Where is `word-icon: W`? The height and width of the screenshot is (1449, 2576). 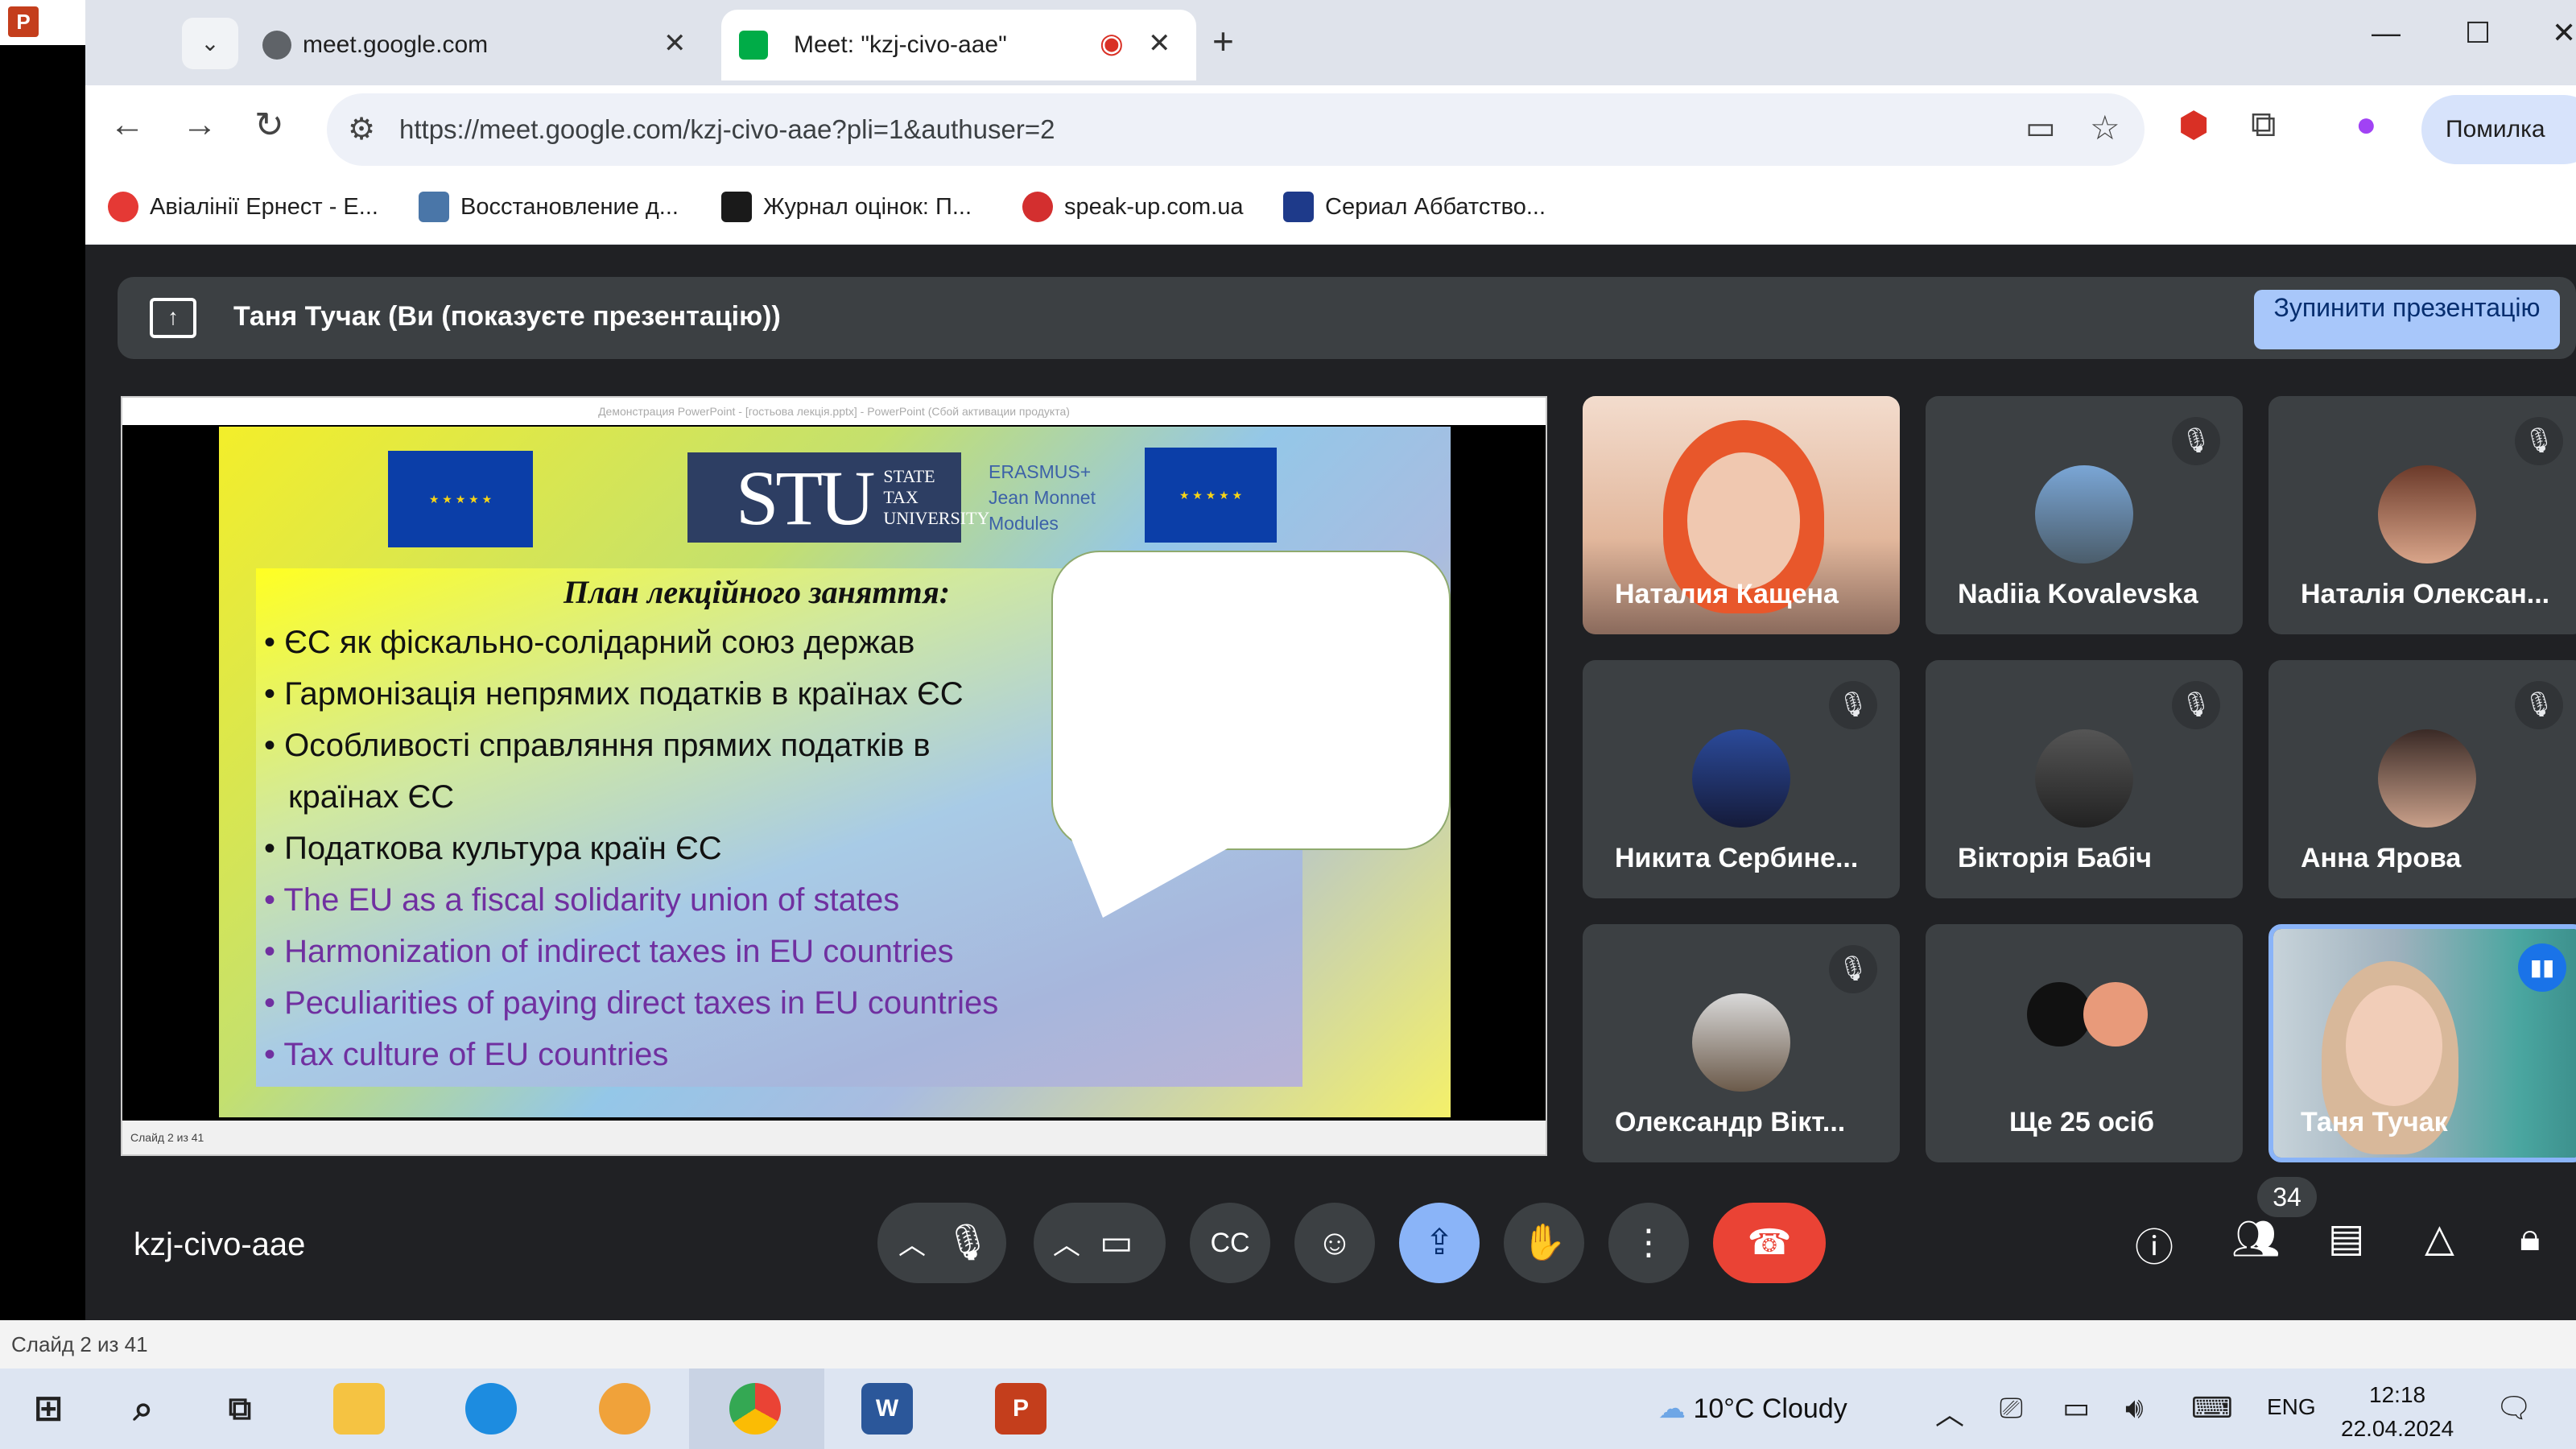
word-icon: W is located at coordinates (887, 1409).